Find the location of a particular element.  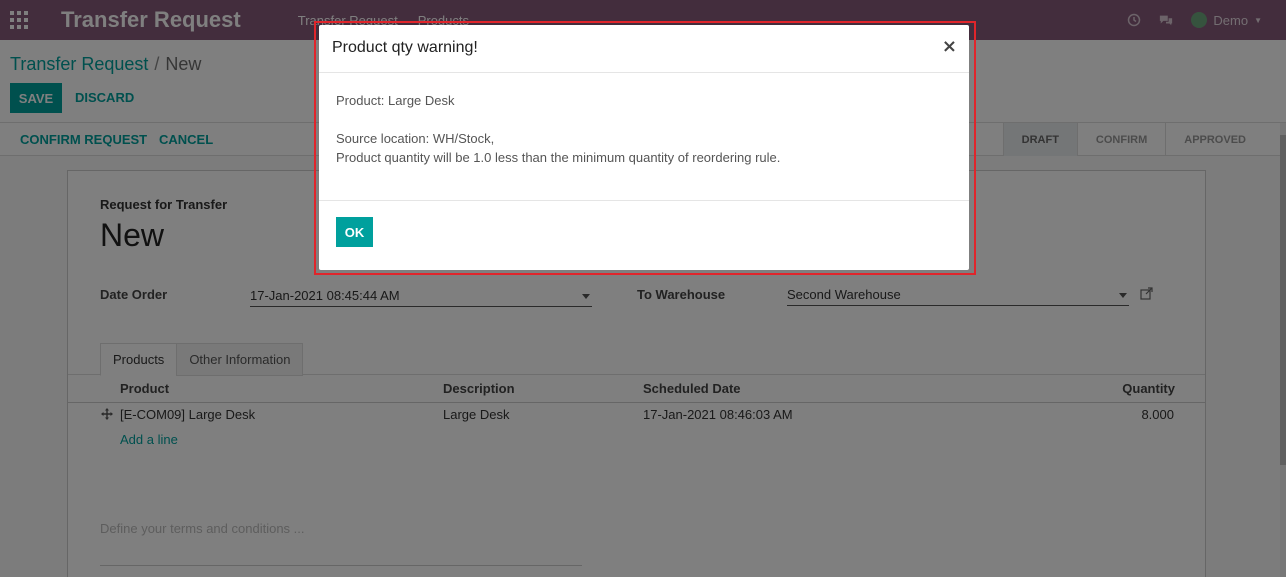

dialog-footer: OK is located at coordinates (644, 235).